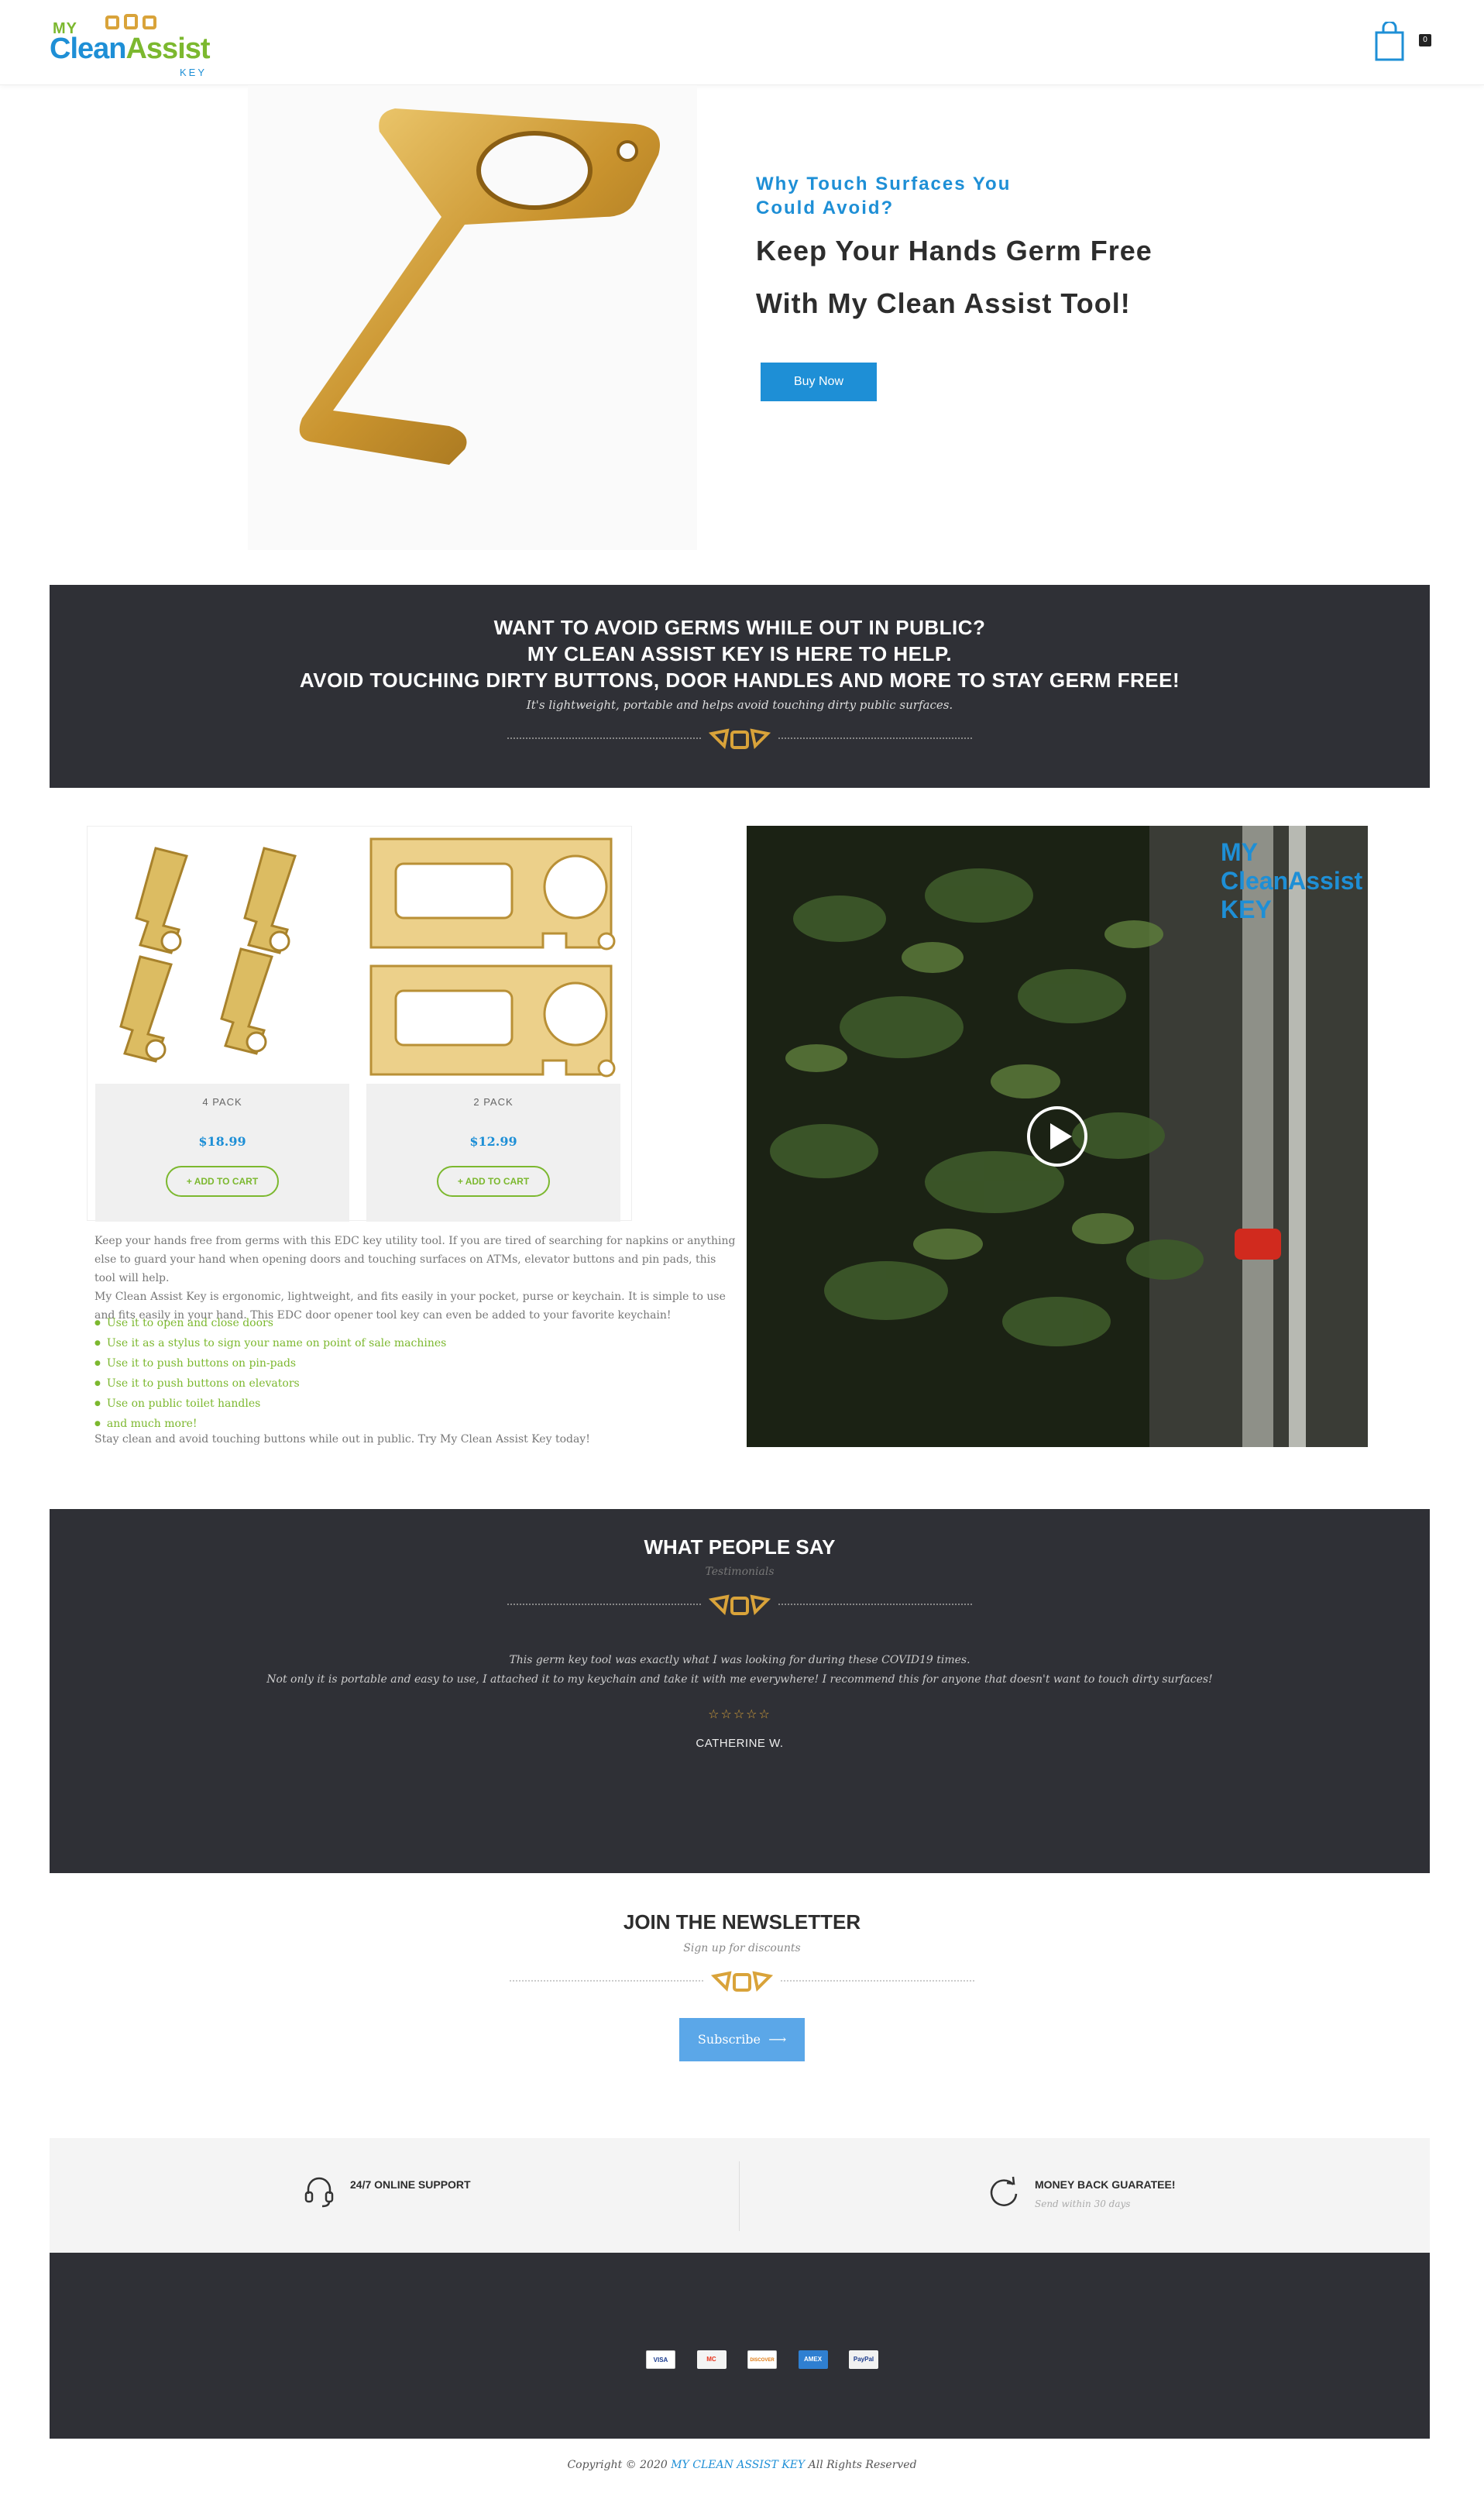  Describe the element at coordinates (1083, 2203) in the screenshot. I see `feature-subtitle: Send within 30 days` at that location.